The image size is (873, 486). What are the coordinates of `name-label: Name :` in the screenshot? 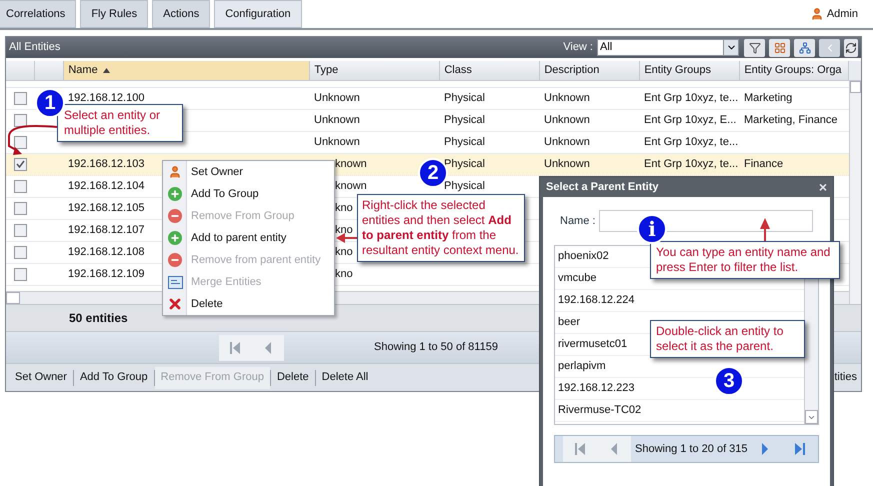 It's located at (578, 221).